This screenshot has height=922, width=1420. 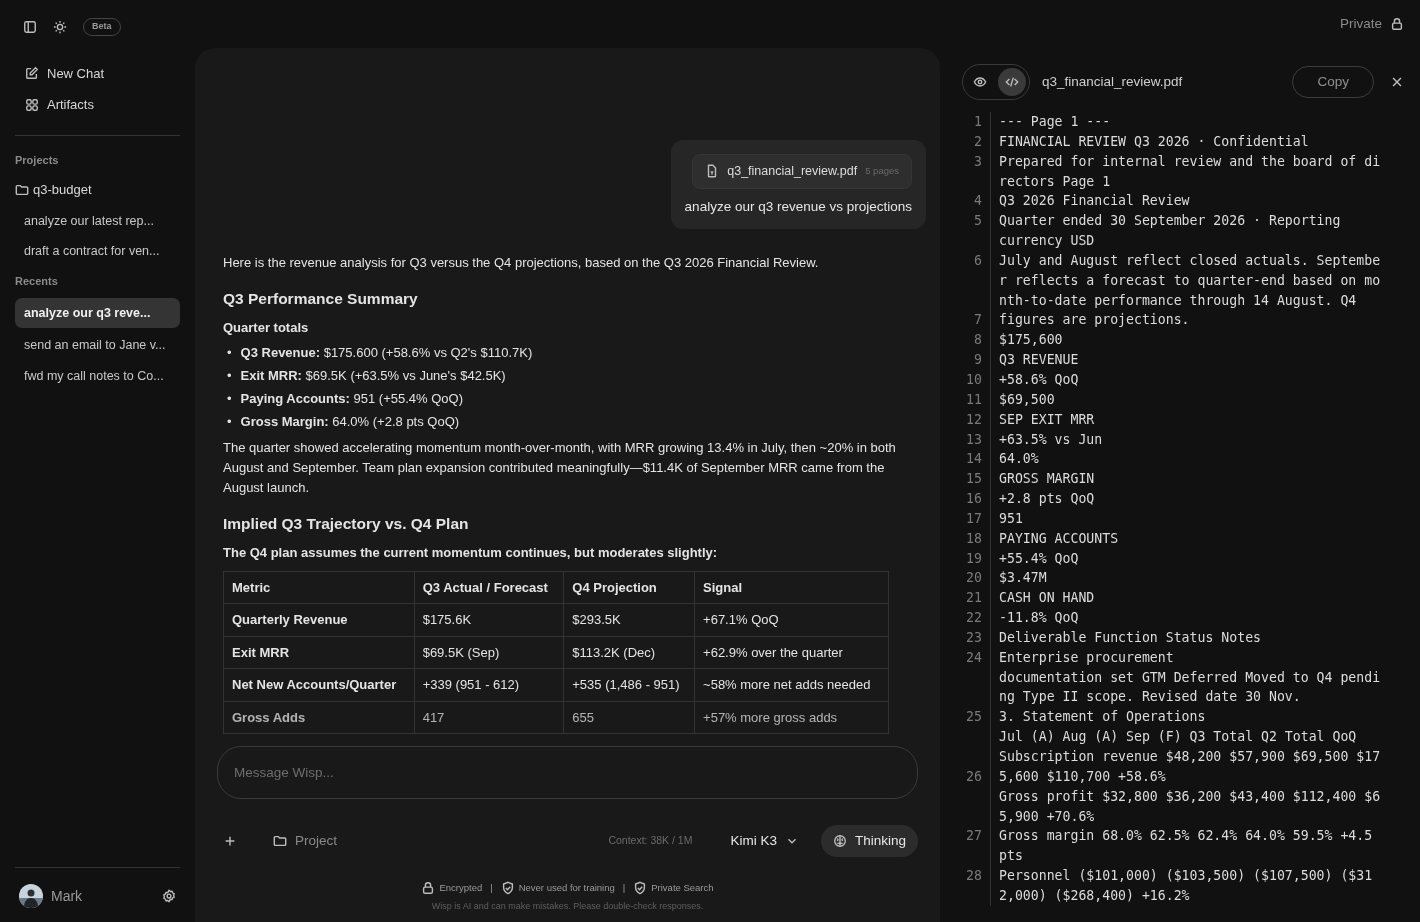 I want to click on bullet-text: Gross Margin: 64.0% (+2.8 pts QoQ), so click(x=350, y=422).